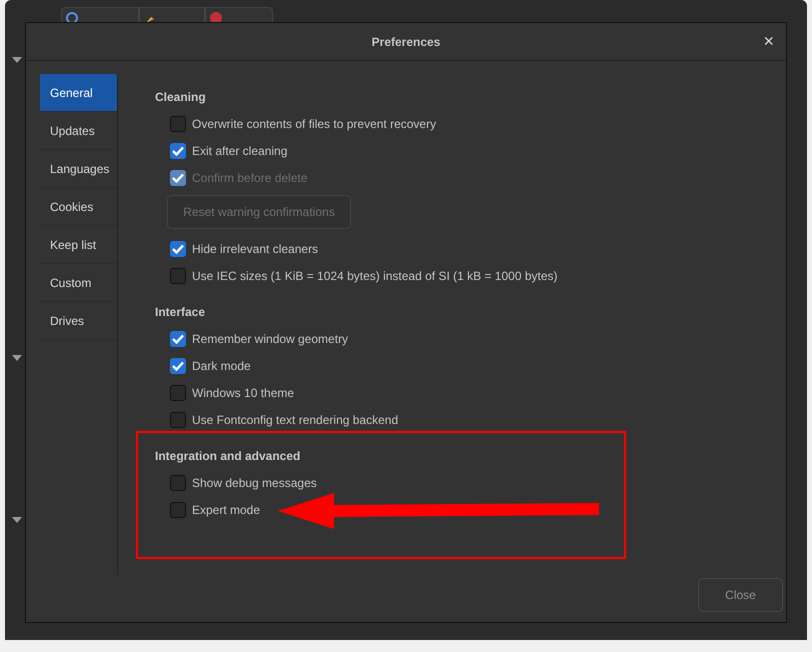 This screenshot has height=652, width=812. Describe the element at coordinates (255, 249) in the screenshot. I see `option-label: Hide irrelevant cleaners` at that location.